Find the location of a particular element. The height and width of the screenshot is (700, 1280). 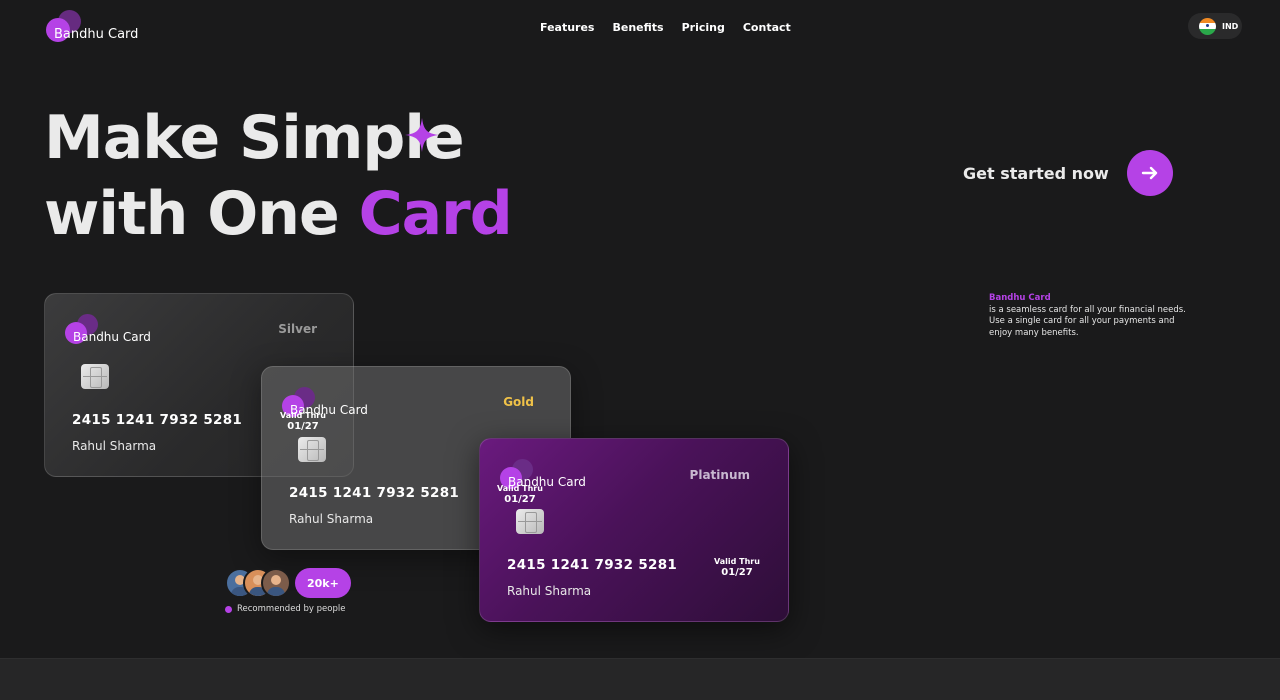

card-tier: Platinum is located at coordinates (719, 475).